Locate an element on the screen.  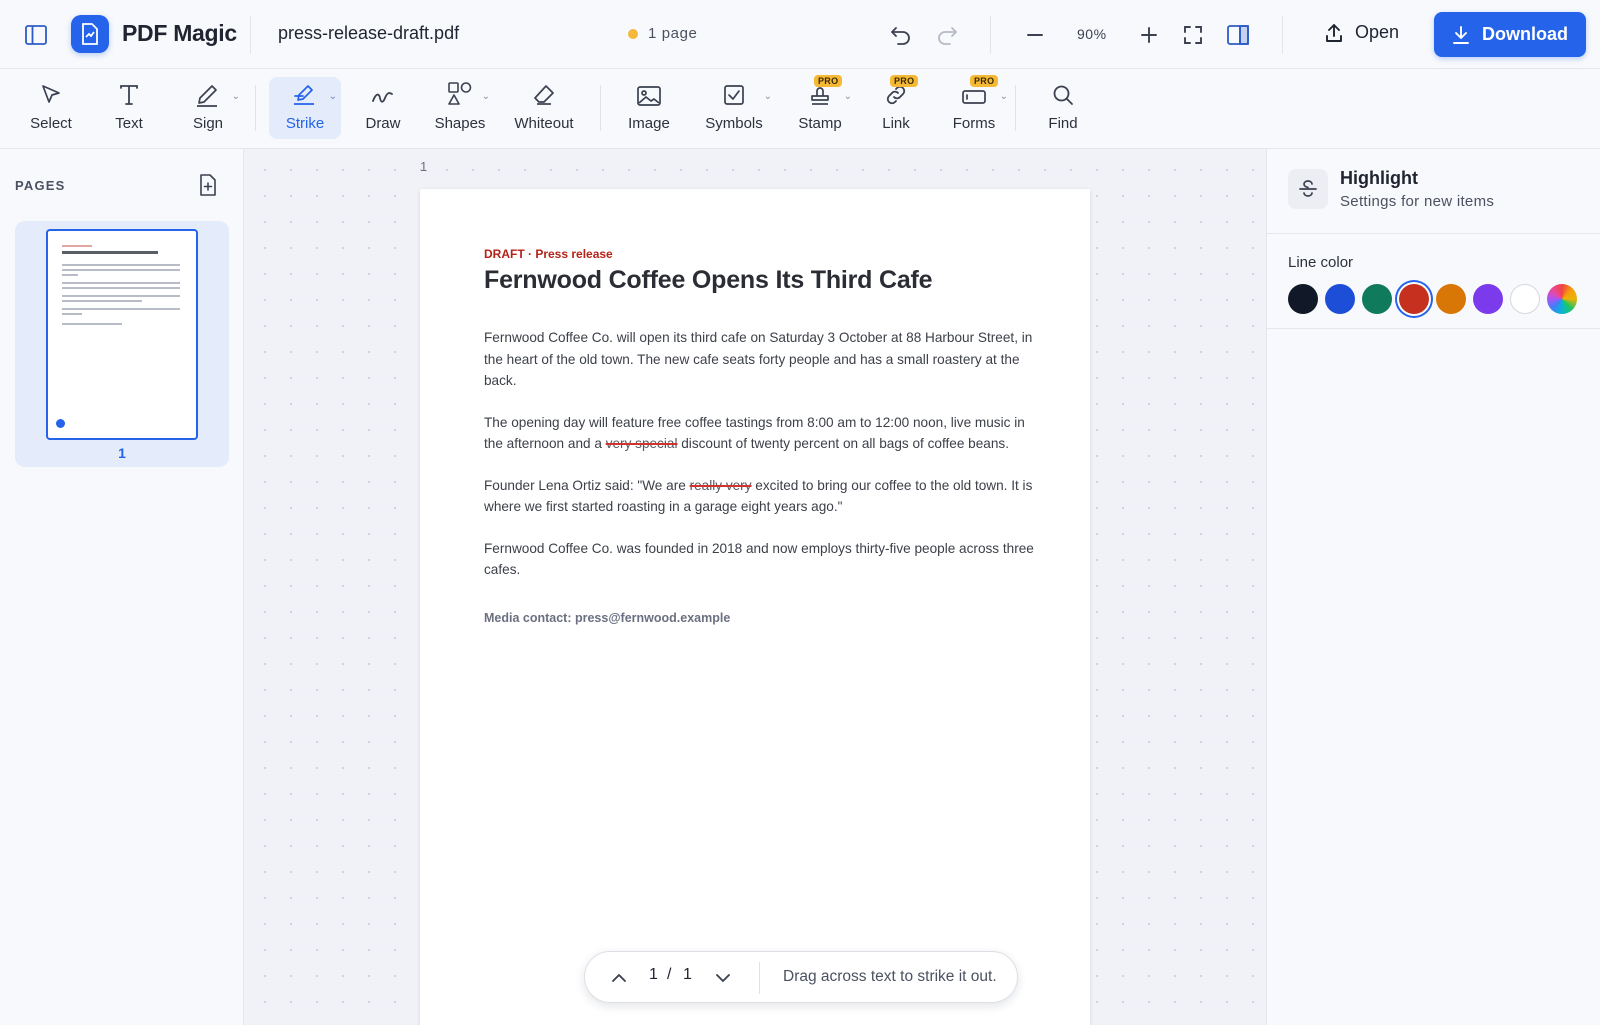
zoom-out-icon is located at coordinates (1035, 35).